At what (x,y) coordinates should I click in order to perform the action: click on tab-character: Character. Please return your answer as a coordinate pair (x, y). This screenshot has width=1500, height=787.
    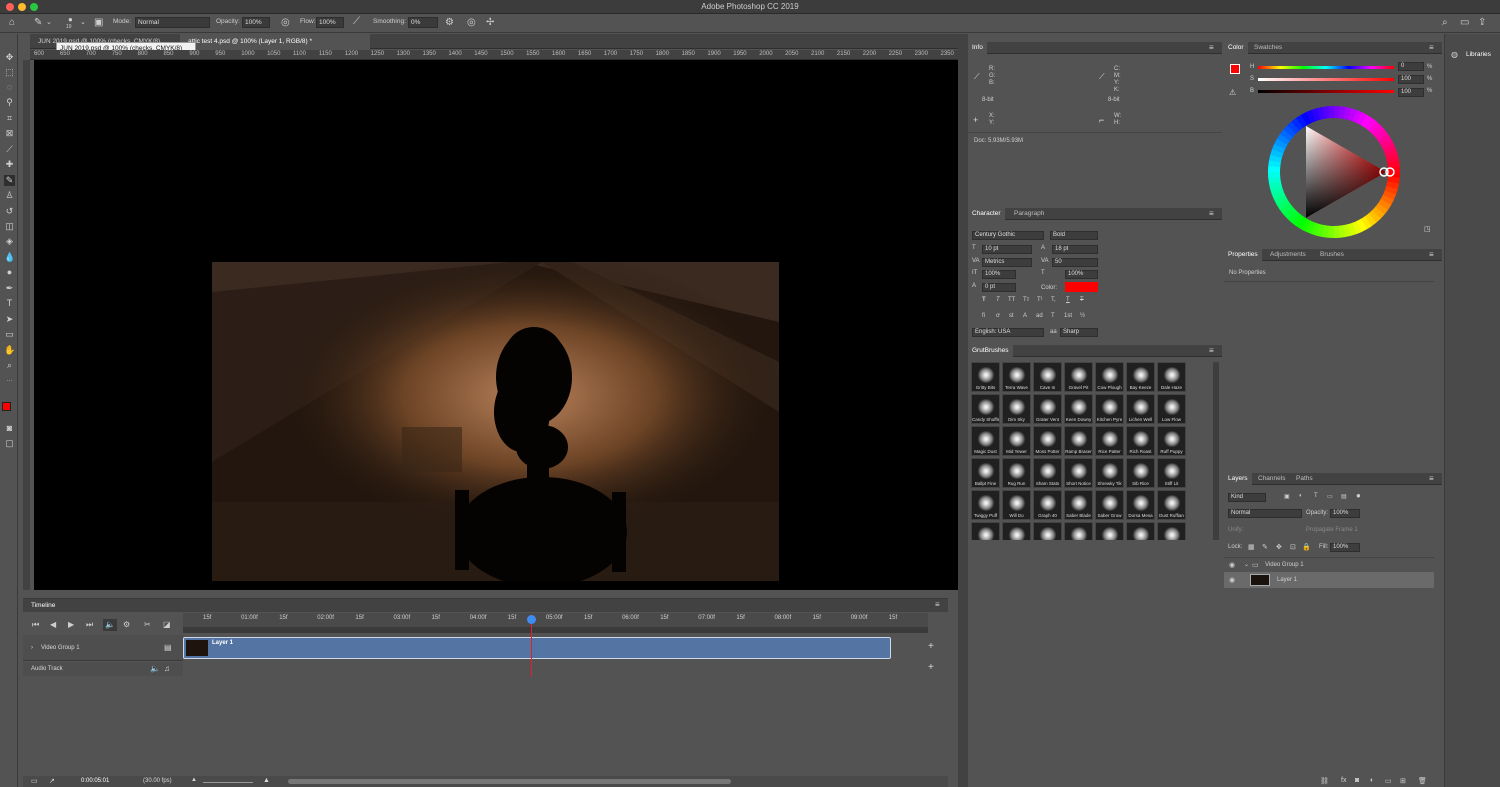
    Looking at the image, I should click on (986, 214).